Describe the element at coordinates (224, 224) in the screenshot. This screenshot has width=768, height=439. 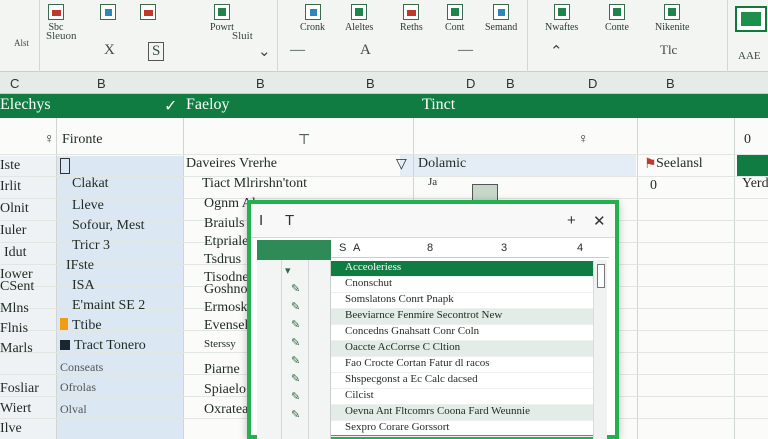
I see `cell-c4: Braiuls` at that location.